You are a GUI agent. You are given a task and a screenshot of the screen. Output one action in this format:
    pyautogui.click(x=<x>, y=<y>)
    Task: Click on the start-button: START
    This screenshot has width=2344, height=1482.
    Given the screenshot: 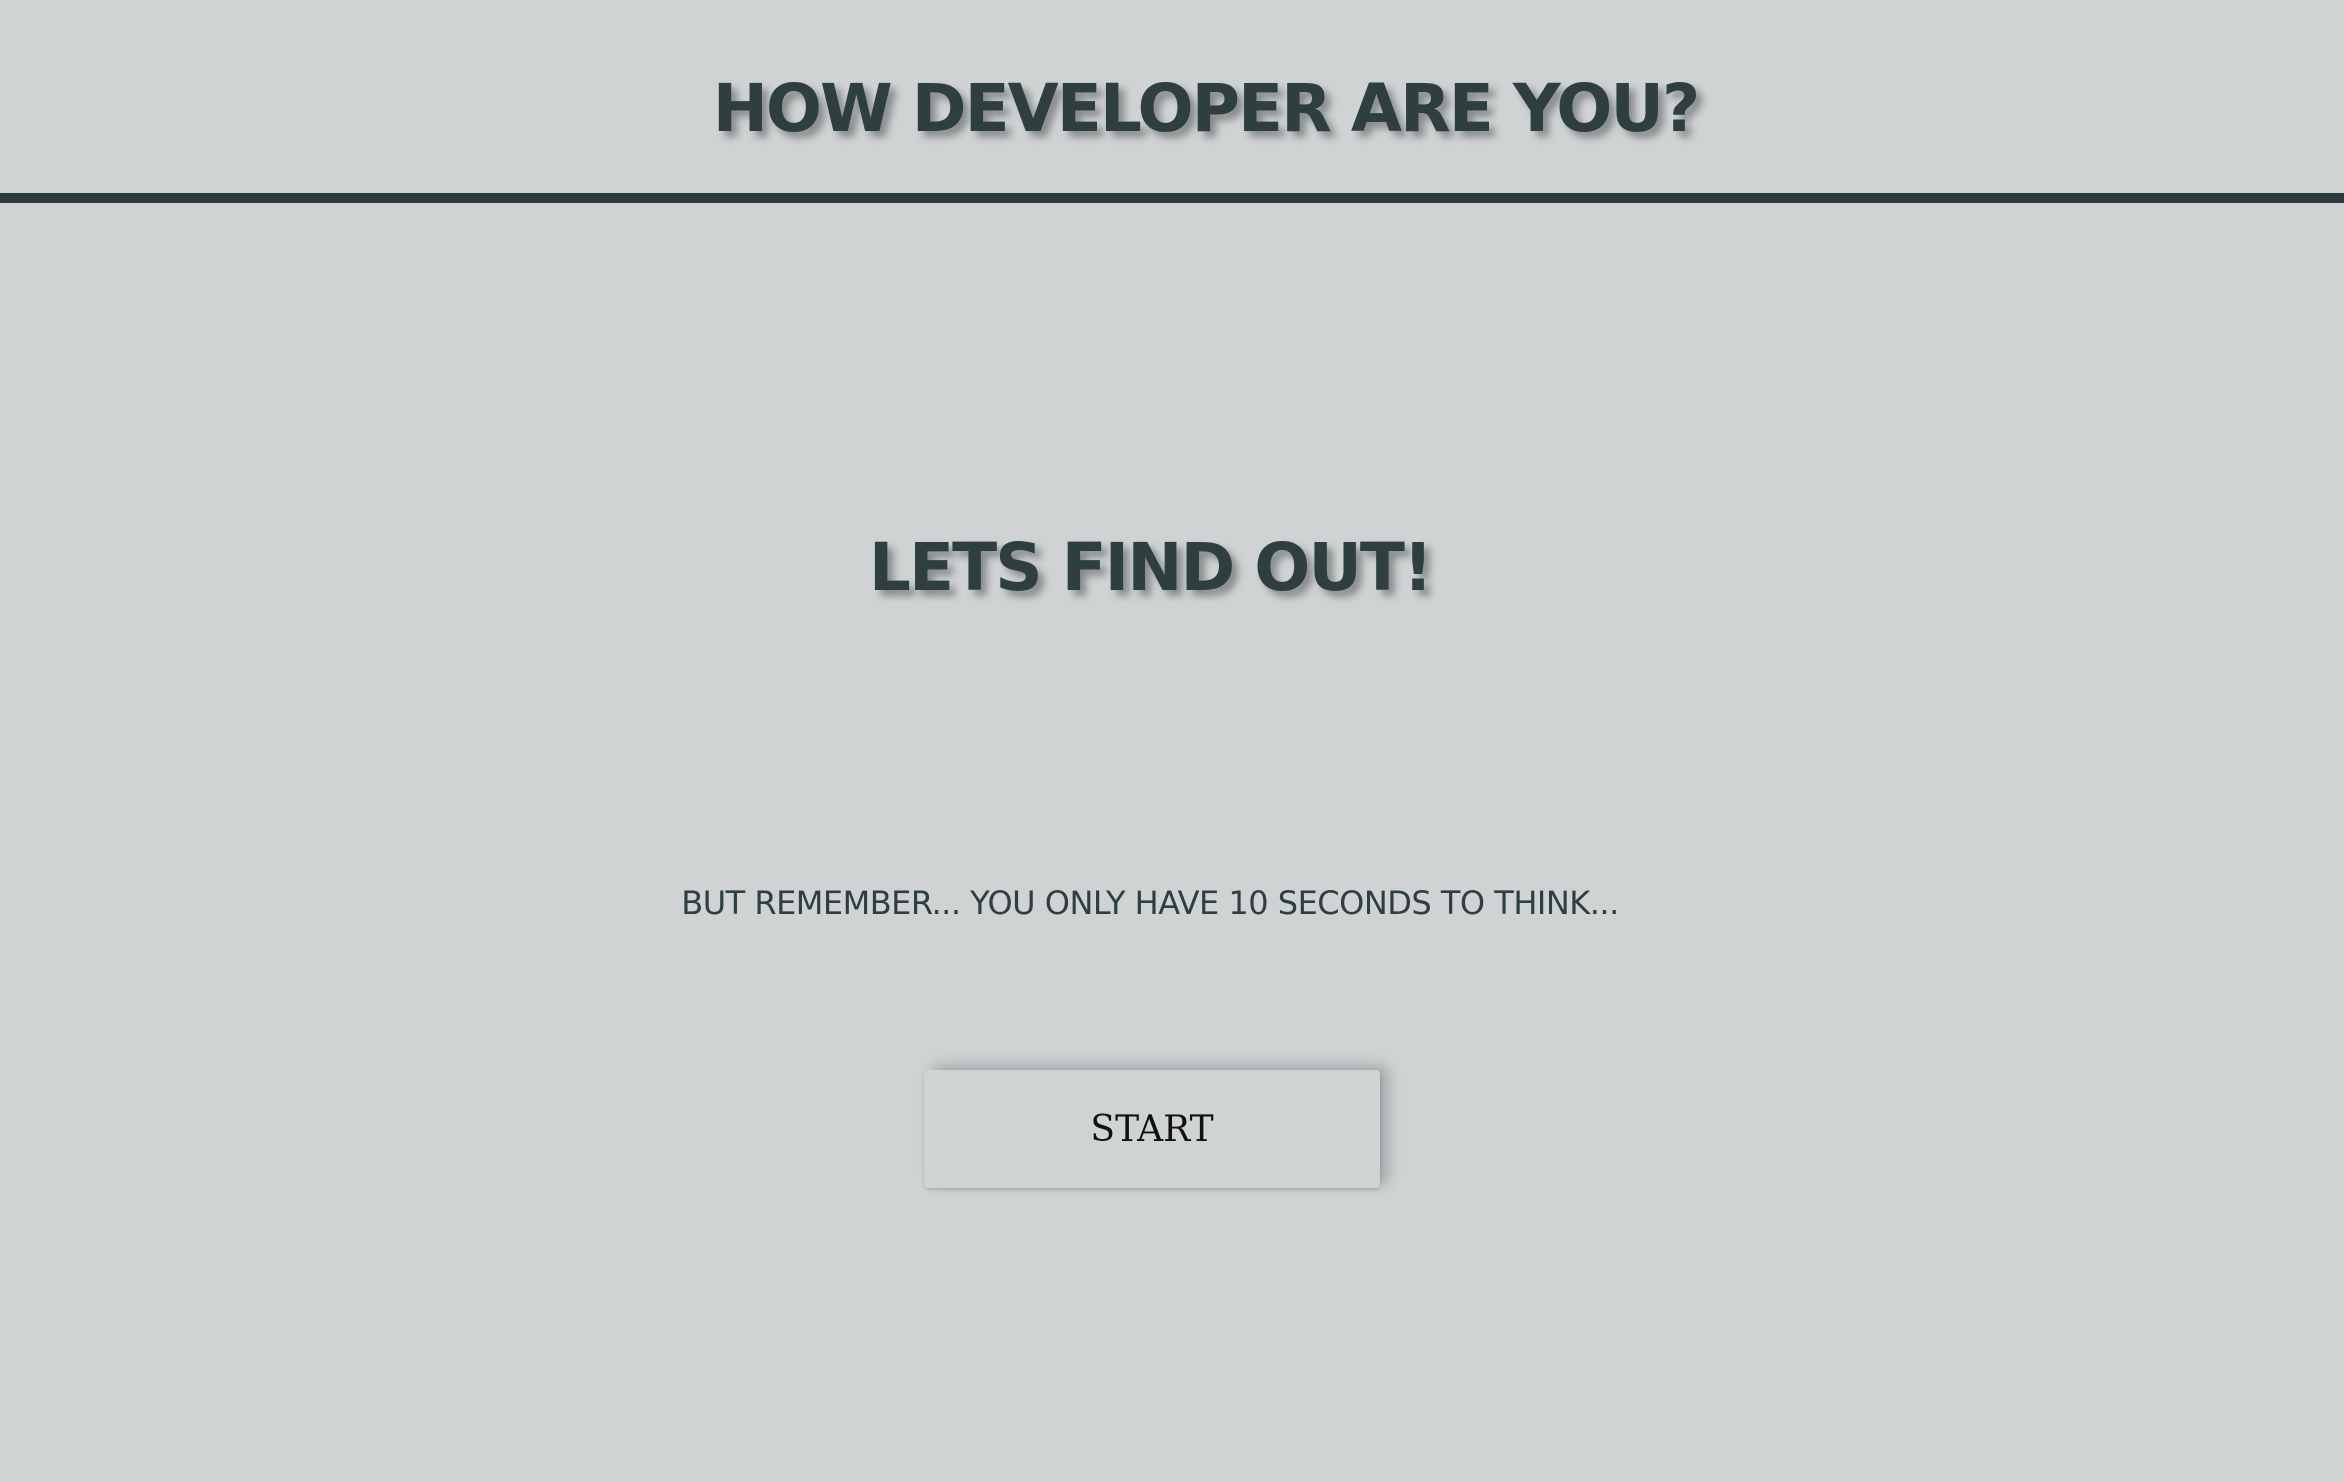 What is the action you would take?
    pyautogui.click(x=1152, y=1129)
    